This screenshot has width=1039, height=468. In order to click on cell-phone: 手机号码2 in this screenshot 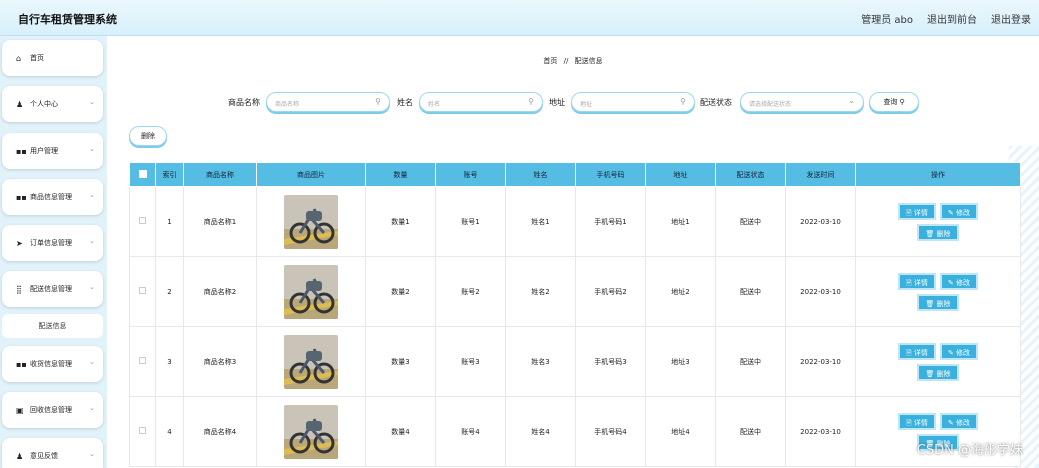, I will do `click(610, 291)`.